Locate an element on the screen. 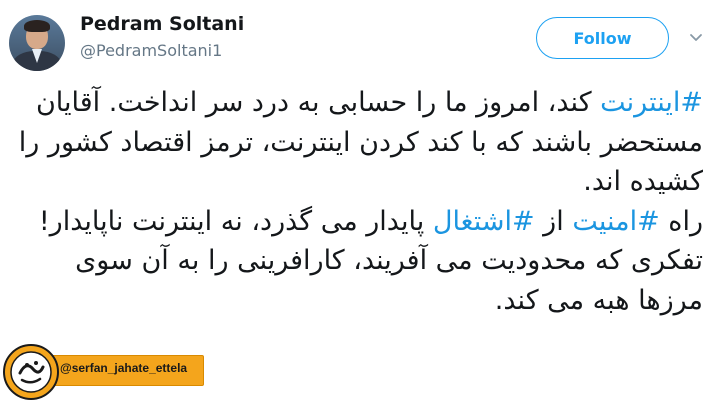 The image size is (714, 403). channel-logo-icon is located at coordinates (31, 372).